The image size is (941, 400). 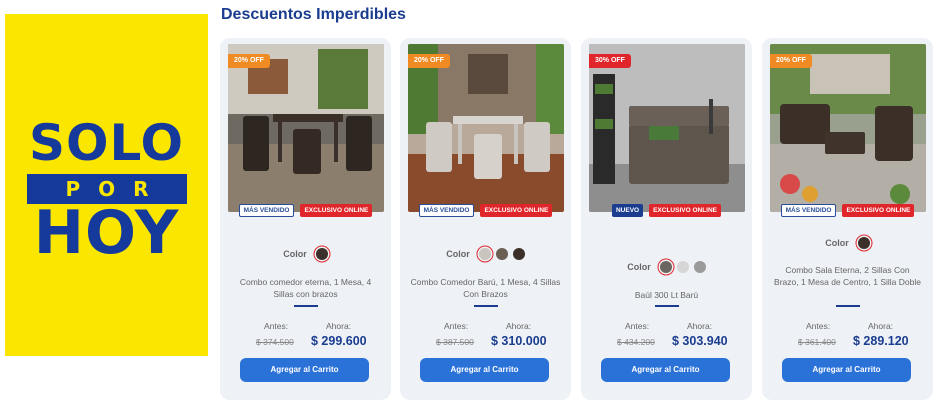 I want to click on price-now: $ 299.600, so click(x=339, y=341).